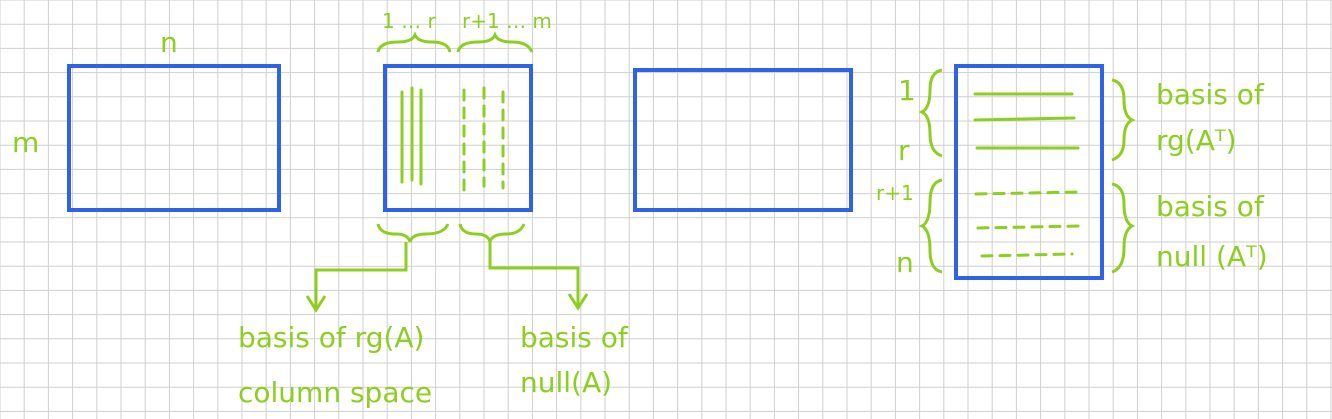 The image size is (1332, 419). What do you see at coordinates (1196, 140) in the screenshot?
I see `label-basis-rg-at-2: rg(Aᵀ)` at bounding box center [1196, 140].